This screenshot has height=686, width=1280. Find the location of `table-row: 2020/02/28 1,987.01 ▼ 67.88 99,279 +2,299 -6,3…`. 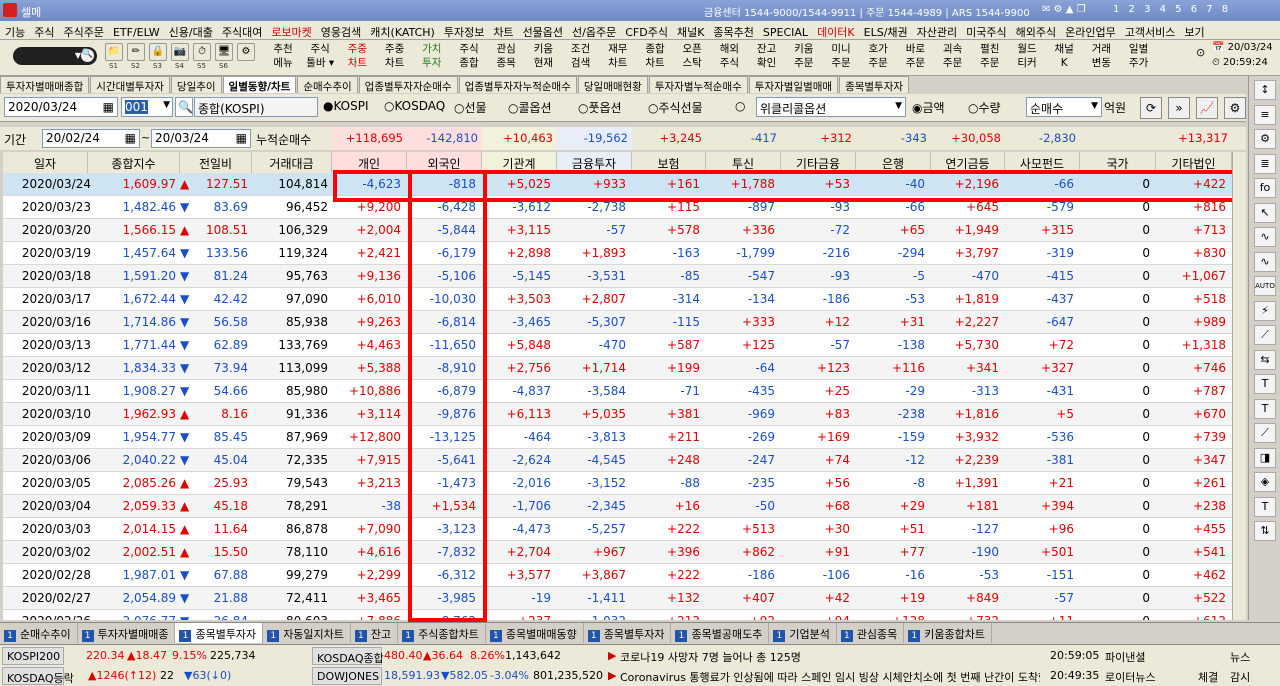

table-row: 2020/02/28 1,987.01 ▼ 67.88 99,279 +2,299 -6,3… is located at coordinates (624, 575).